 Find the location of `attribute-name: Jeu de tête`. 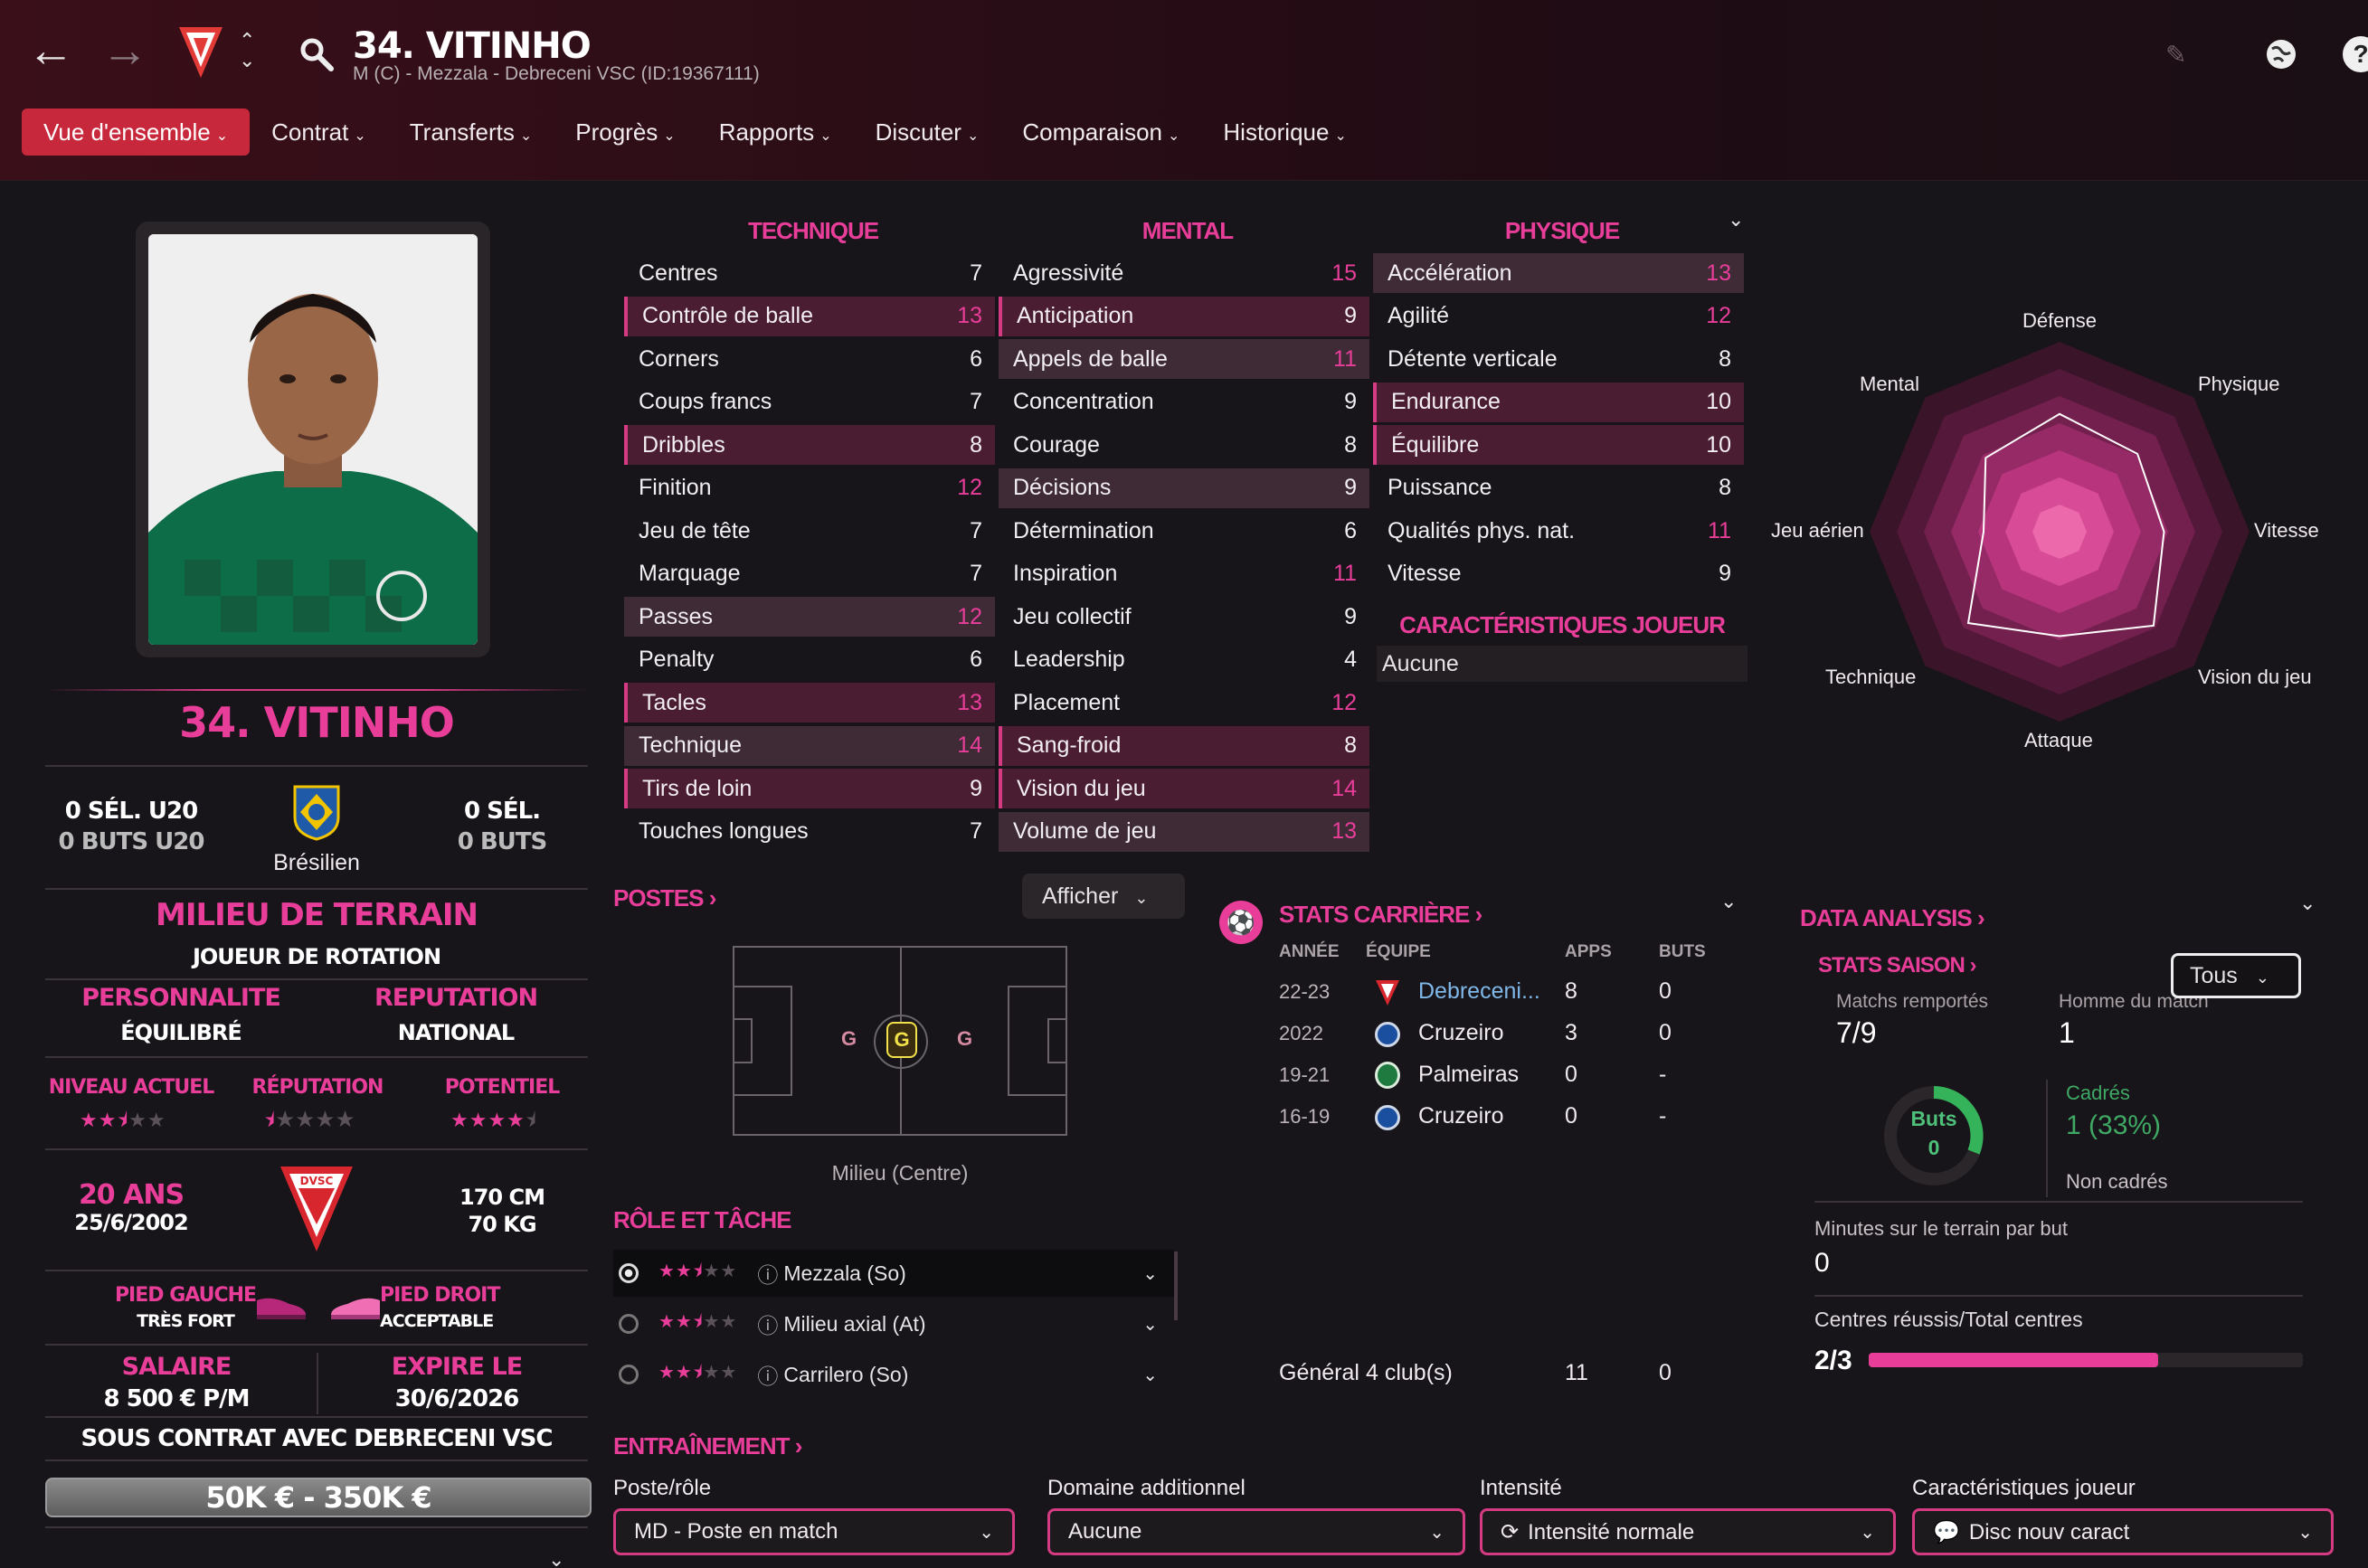

attribute-name: Jeu de tête is located at coordinates (695, 530).